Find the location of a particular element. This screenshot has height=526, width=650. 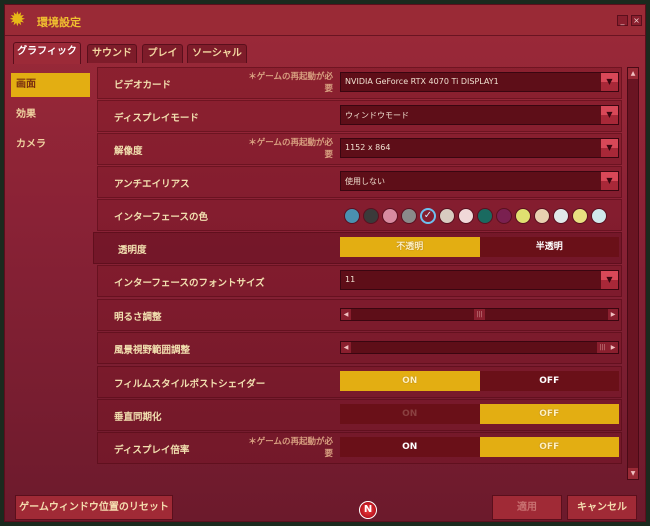

video-card-select: NVIDIA GeForce RTX 4070 Ti DISPLAY1 ▼ is located at coordinates (479, 82).